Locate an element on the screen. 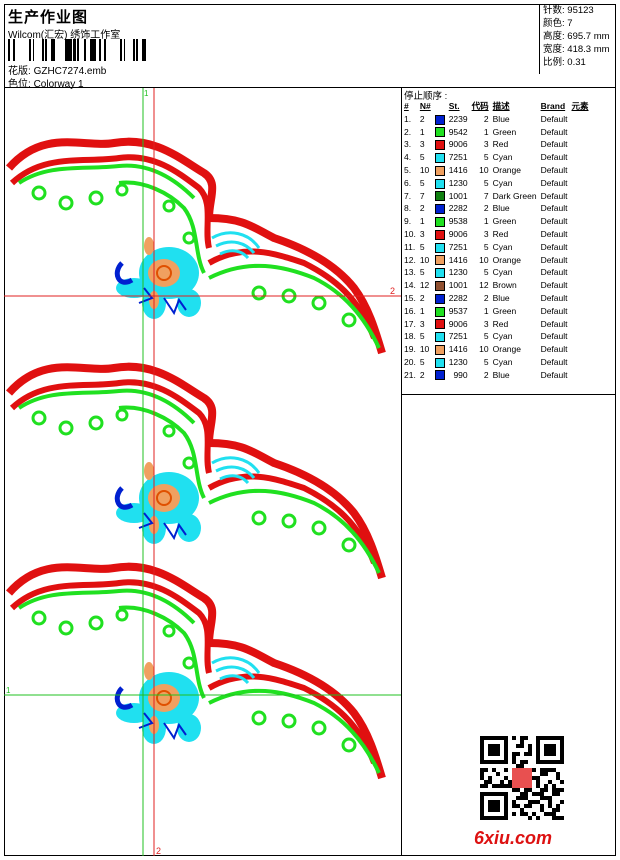 This screenshot has width=620, height=860. col-swatch is located at coordinates (440, 106).